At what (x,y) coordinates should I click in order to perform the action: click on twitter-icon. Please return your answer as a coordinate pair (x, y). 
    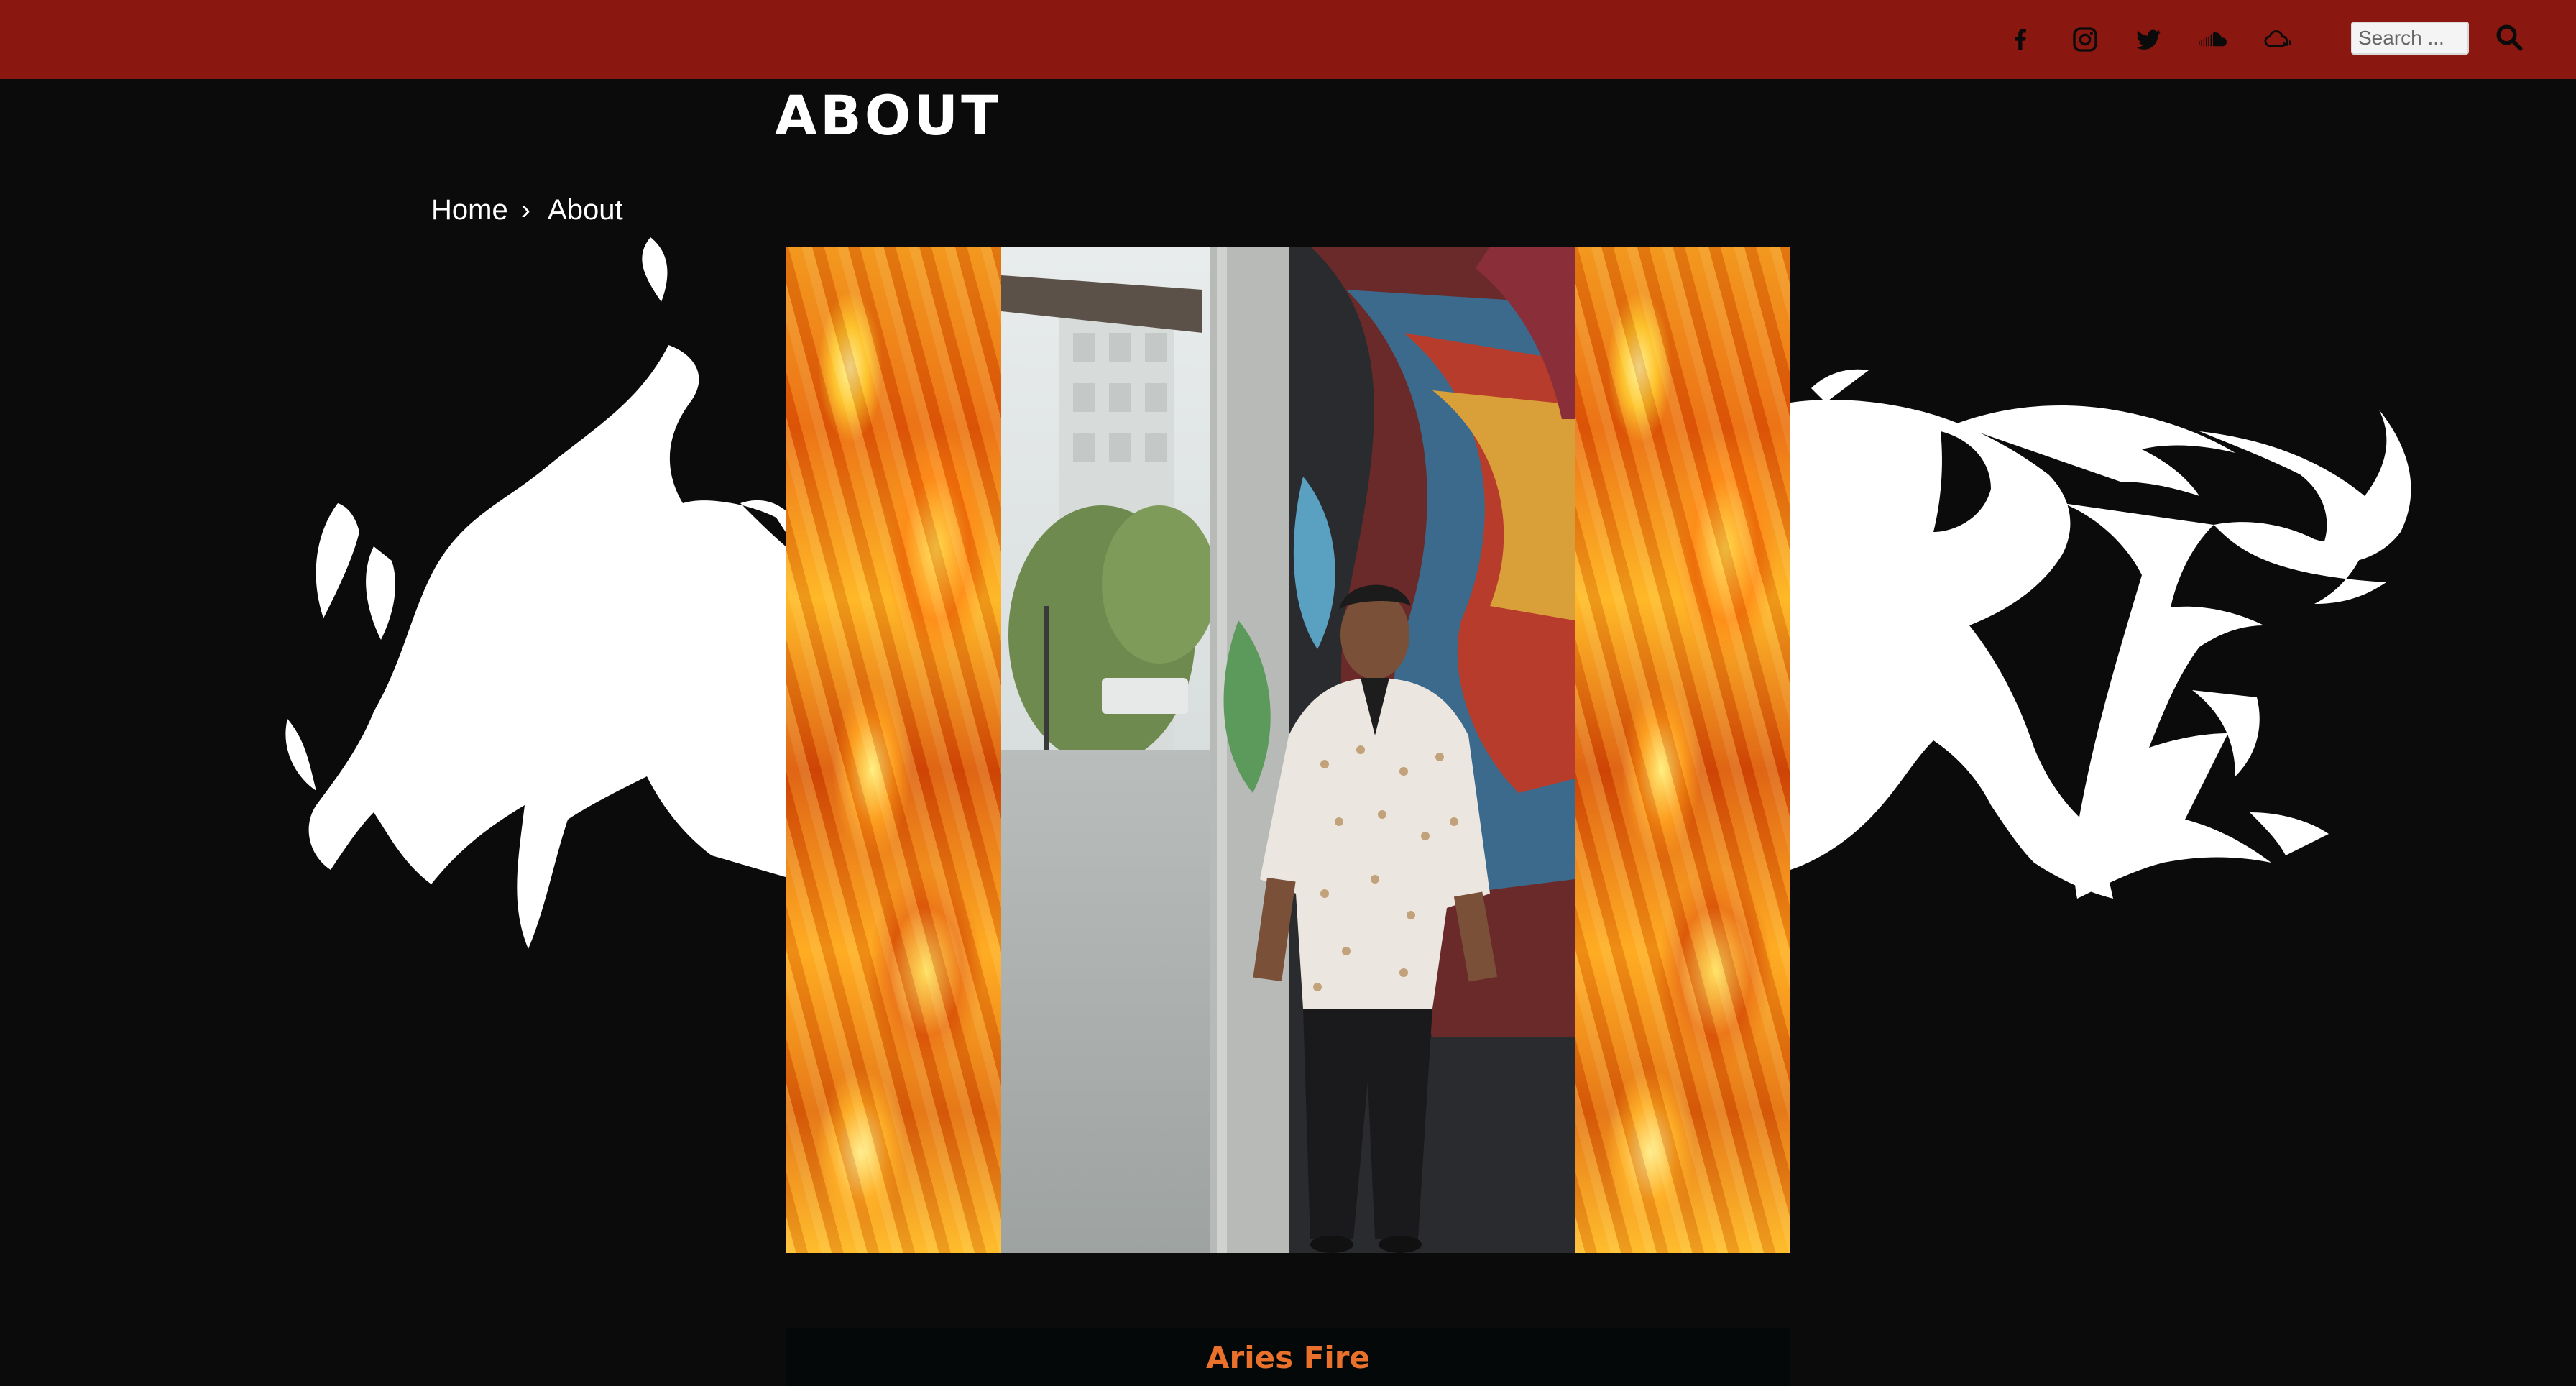
    Looking at the image, I should click on (2148, 40).